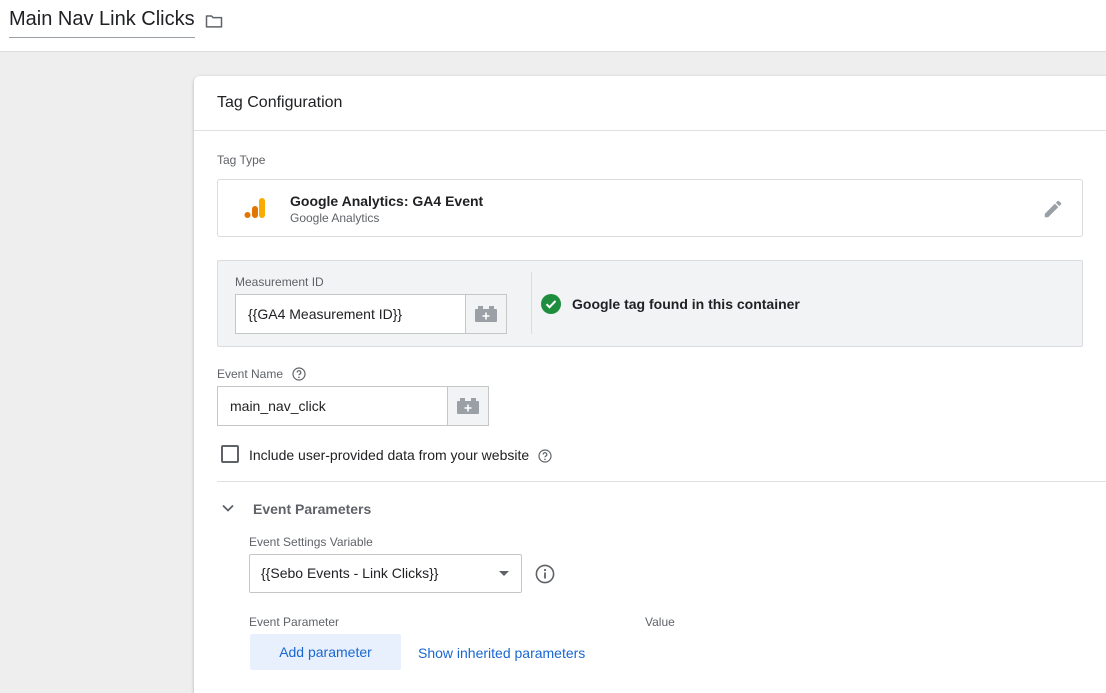 The image size is (1106, 693). What do you see at coordinates (551, 304) in the screenshot?
I see `check-circle-icon` at bounding box center [551, 304].